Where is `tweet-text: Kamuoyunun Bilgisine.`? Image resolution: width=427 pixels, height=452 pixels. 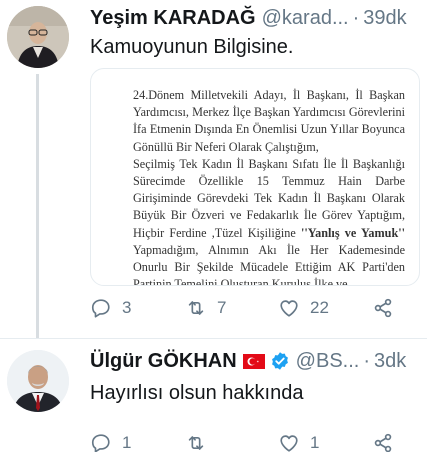 tweet-text: Kamuoyunun Bilgisine. is located at coordinates (192, 47).